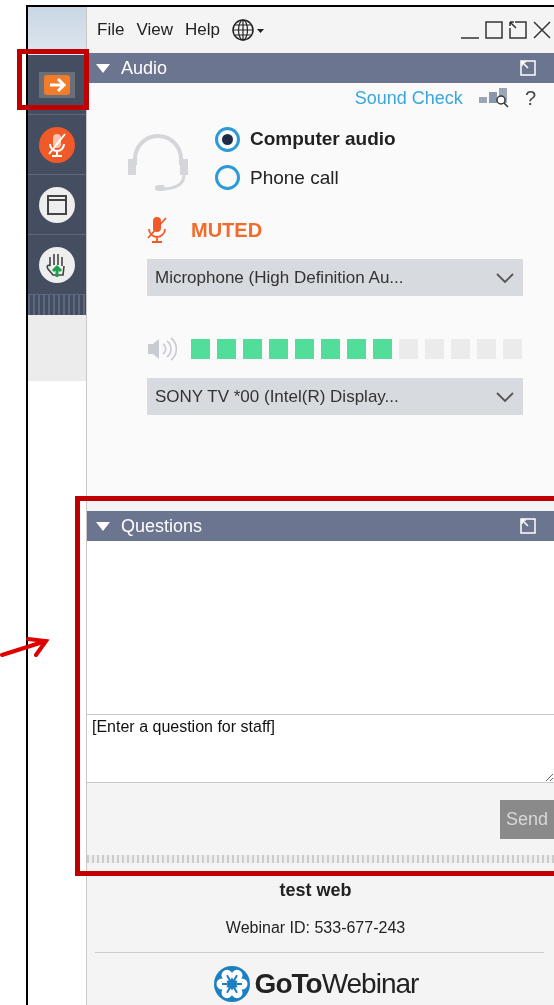 This screenshot has width=554, height=1005. What do you see at coordinates (494, 30) in the screenshot?
I see `maximize-icon` at bounding box center [494, 30].